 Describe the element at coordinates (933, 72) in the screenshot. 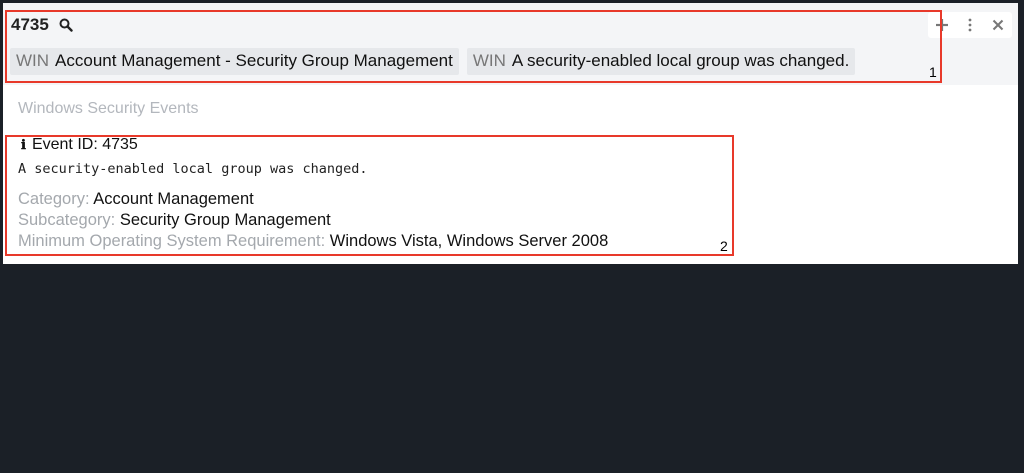

I see `annotation-label-1: 1` at that location.